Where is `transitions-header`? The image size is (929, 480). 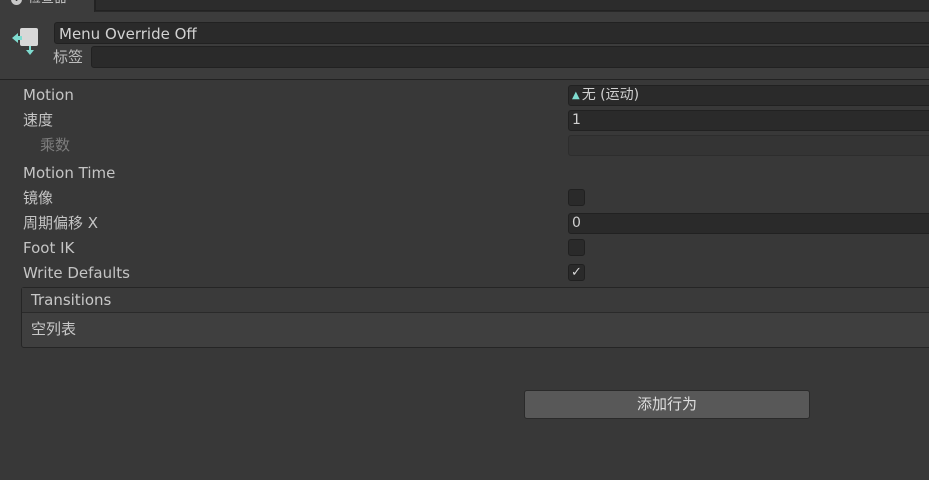 transitions-header is located at coordinates (475, 300).